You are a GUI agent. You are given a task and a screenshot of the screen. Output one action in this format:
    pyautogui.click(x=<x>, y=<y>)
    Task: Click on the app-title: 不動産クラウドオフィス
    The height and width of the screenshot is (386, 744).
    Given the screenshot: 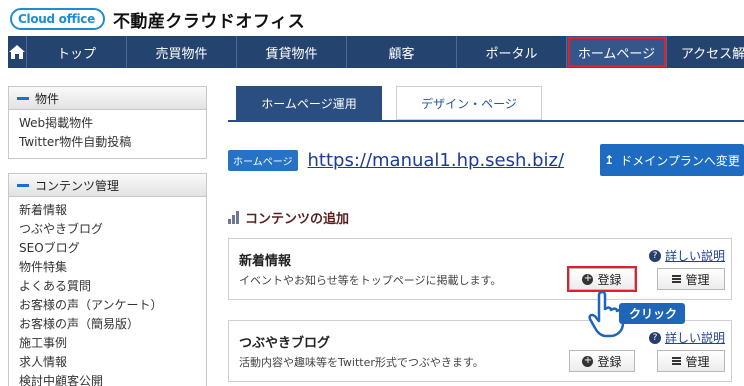 What is the action you would take?
    pyautogui.click(x=209, y=21)
    